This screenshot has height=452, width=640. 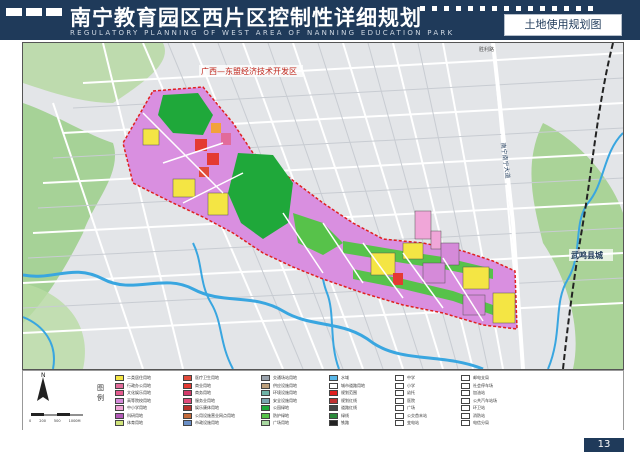 What do you see at coordinates (139, 400) in the screenshot?
I see `legend-label: 高等院校用地` at bounding box center [139, 400].